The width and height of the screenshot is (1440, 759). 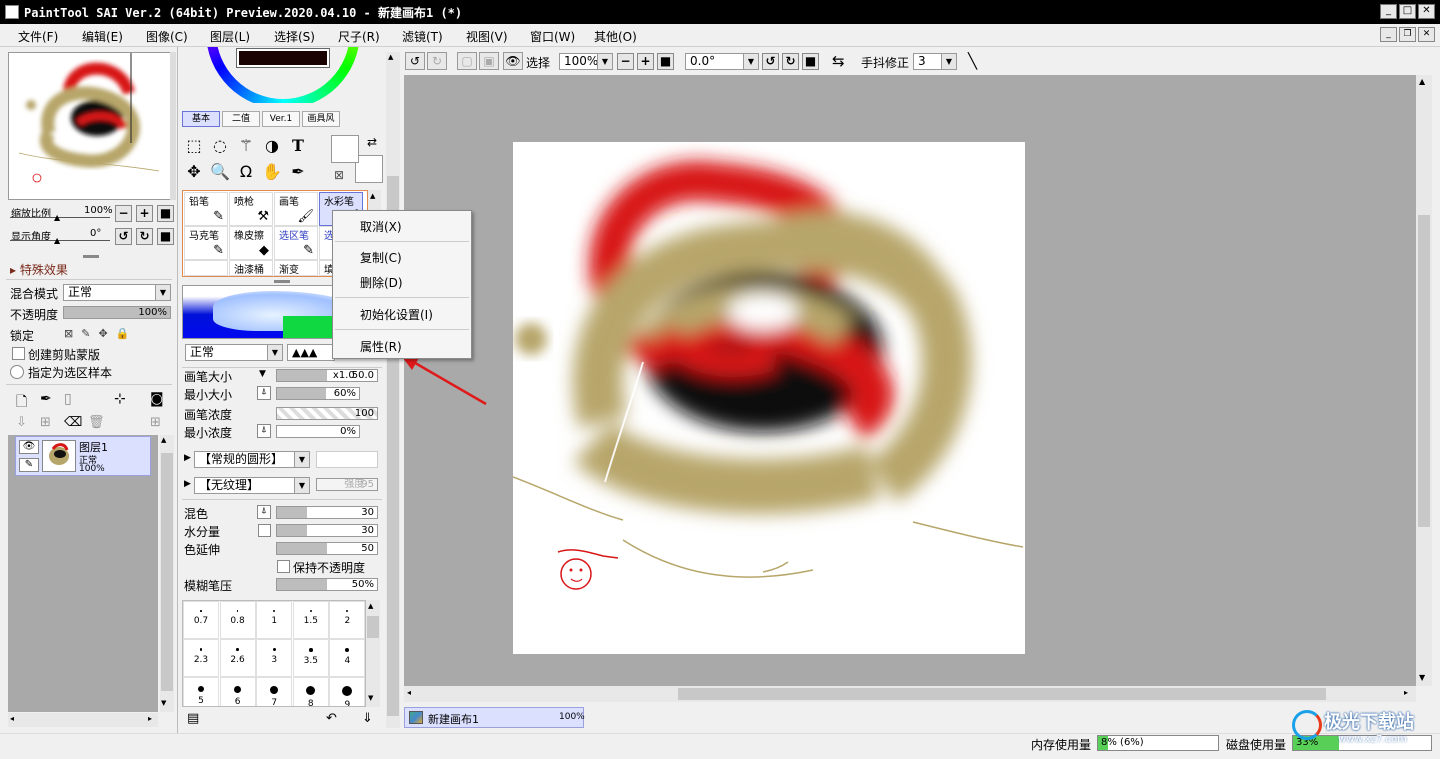 What do you see at coordinates (102, 36) in the screenshot?
I see `menu-edit: 编辑(E)` at bounding box center [102, 36].